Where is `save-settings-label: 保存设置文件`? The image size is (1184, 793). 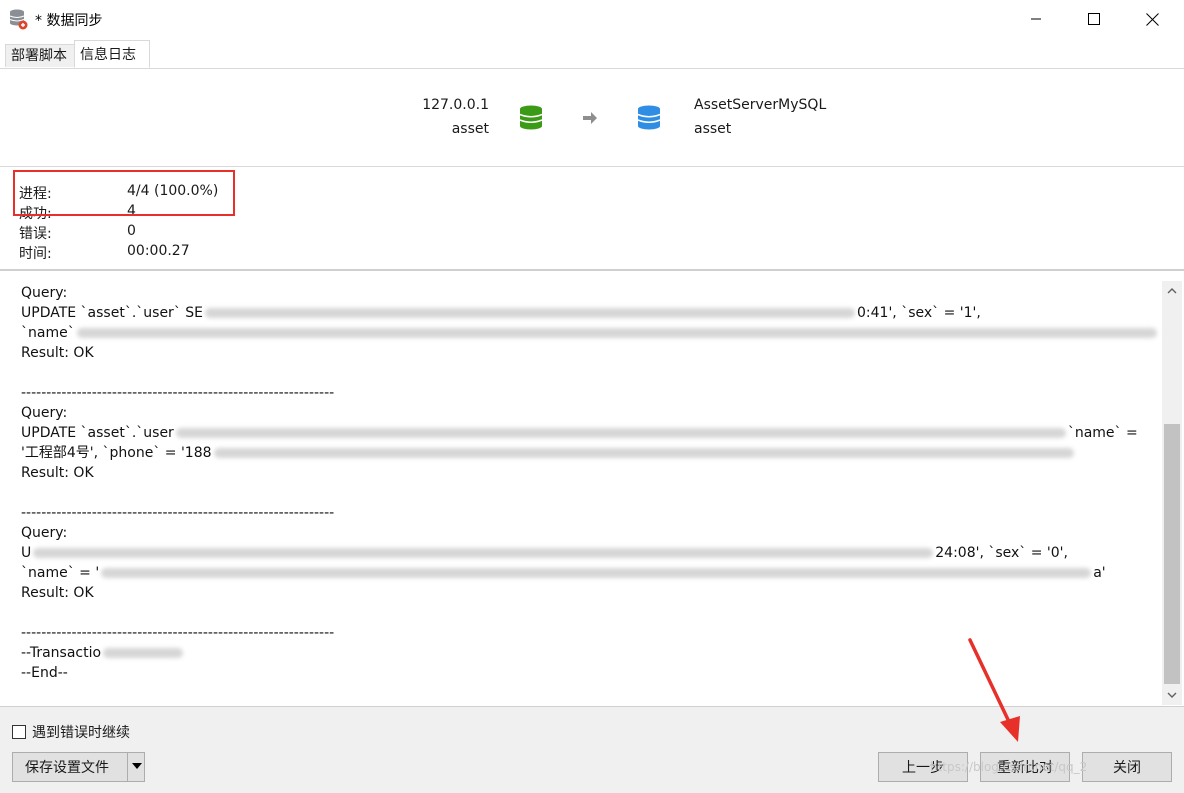 save-settings-label: 保存设置文件 is located at coordinates (67, 768).